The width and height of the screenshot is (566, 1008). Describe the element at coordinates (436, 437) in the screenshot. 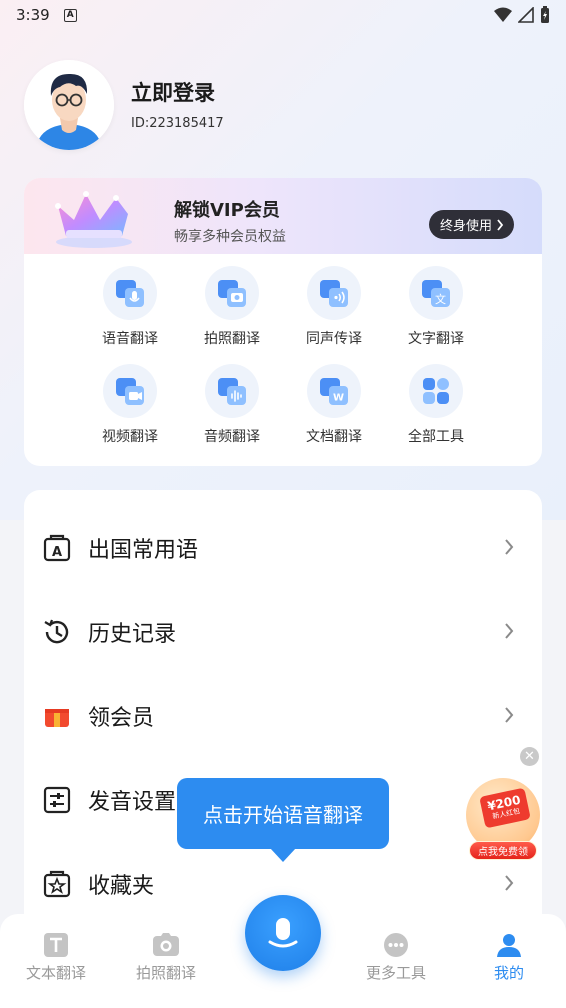

I see `tool-label: 全部工具` at that location.